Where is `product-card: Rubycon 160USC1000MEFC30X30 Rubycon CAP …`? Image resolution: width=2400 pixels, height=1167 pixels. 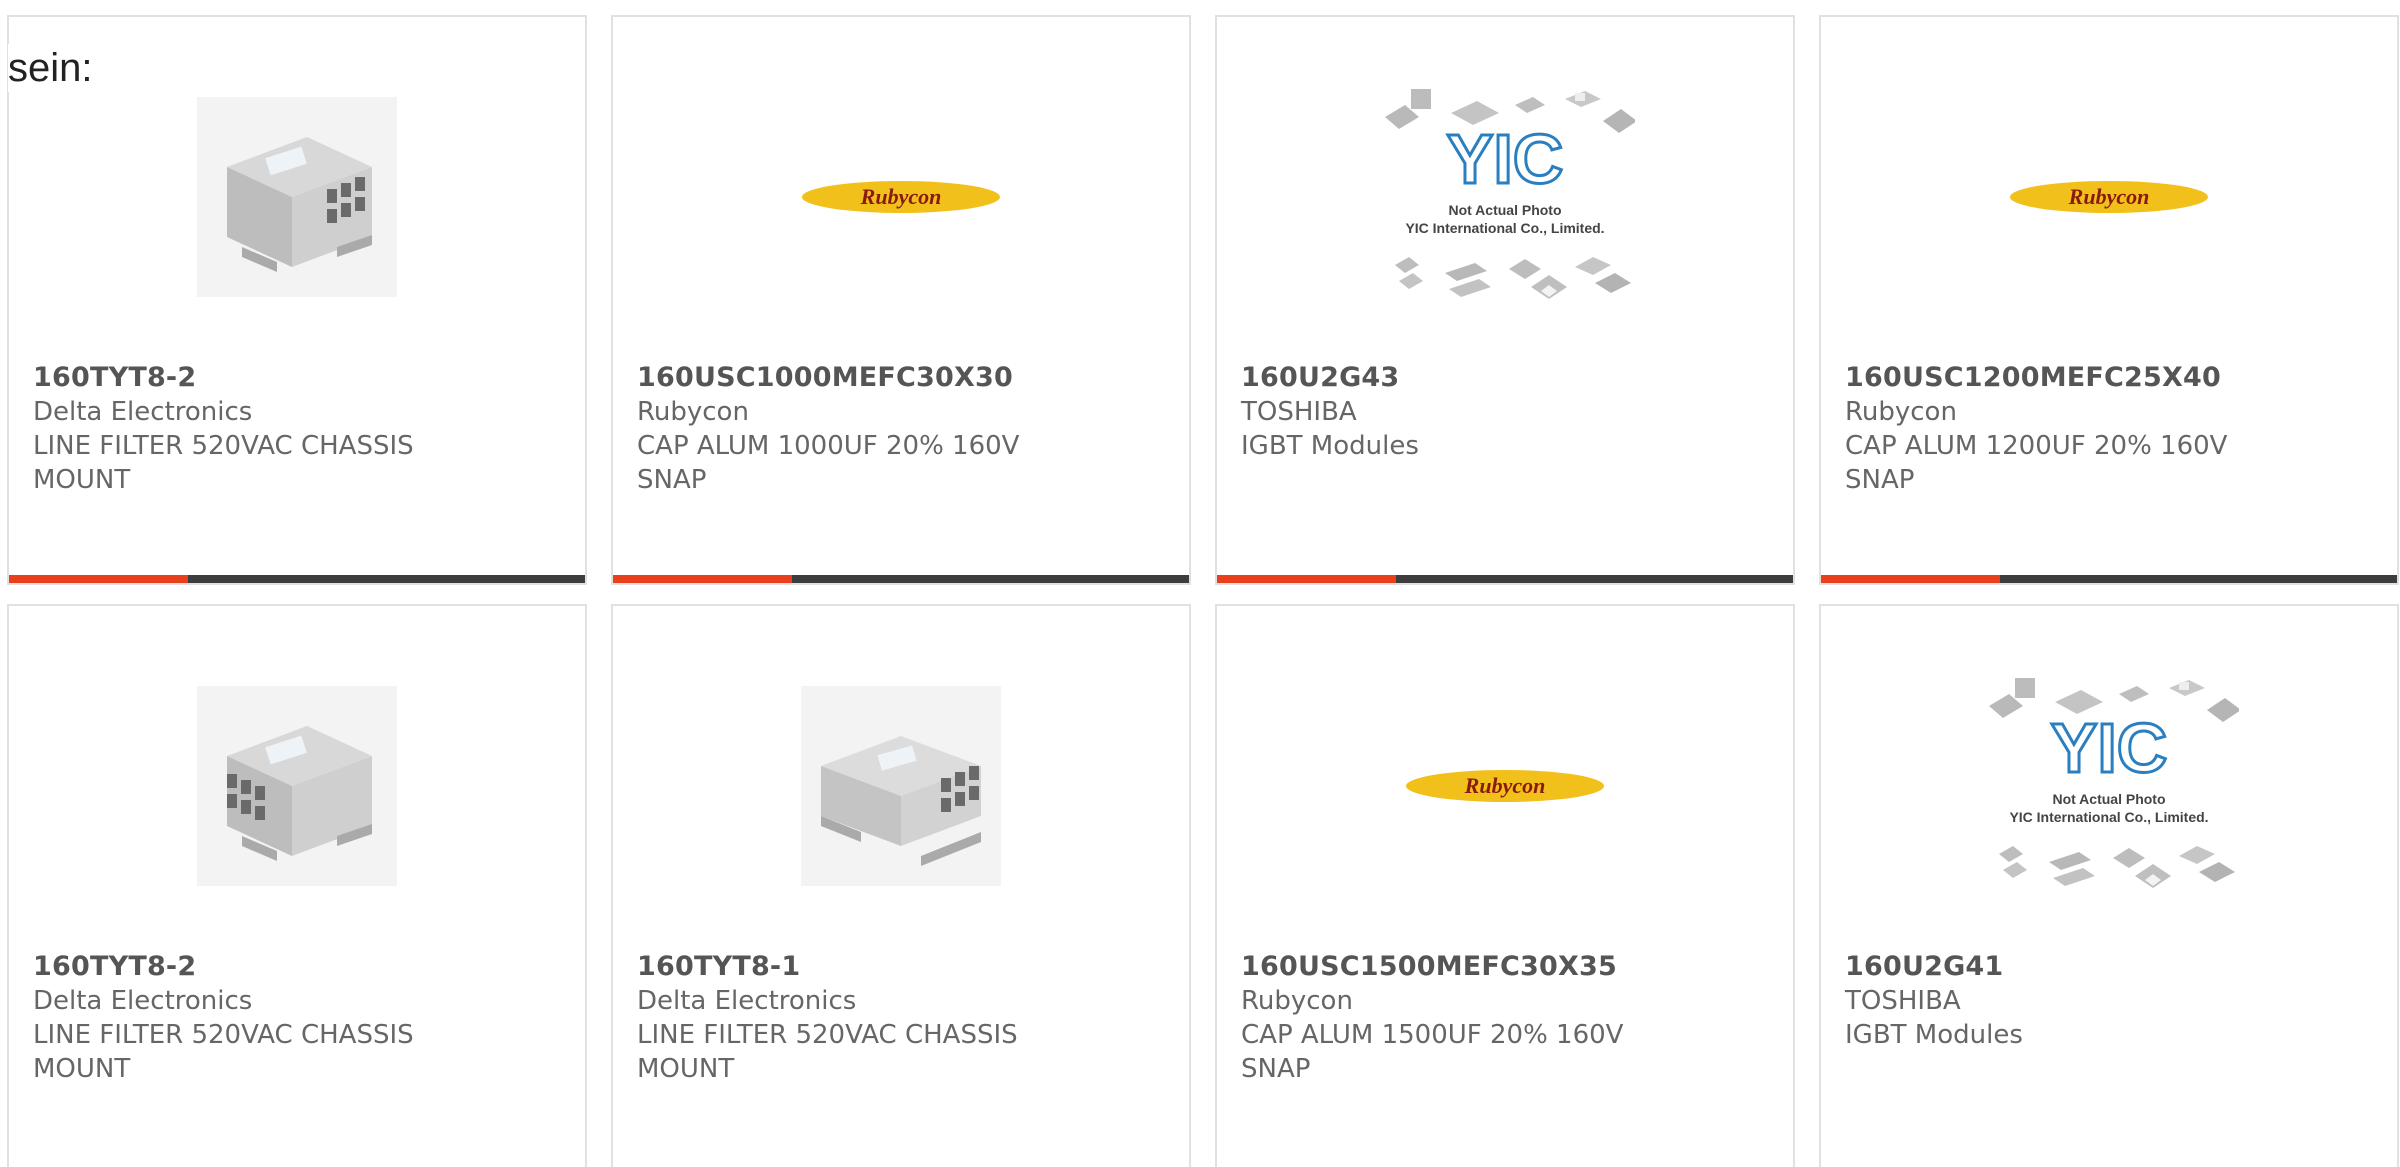 product-card: Rubycon 160USC1000MEFC30X30 Rubycon CAP … is located at coordinates (901, 300).